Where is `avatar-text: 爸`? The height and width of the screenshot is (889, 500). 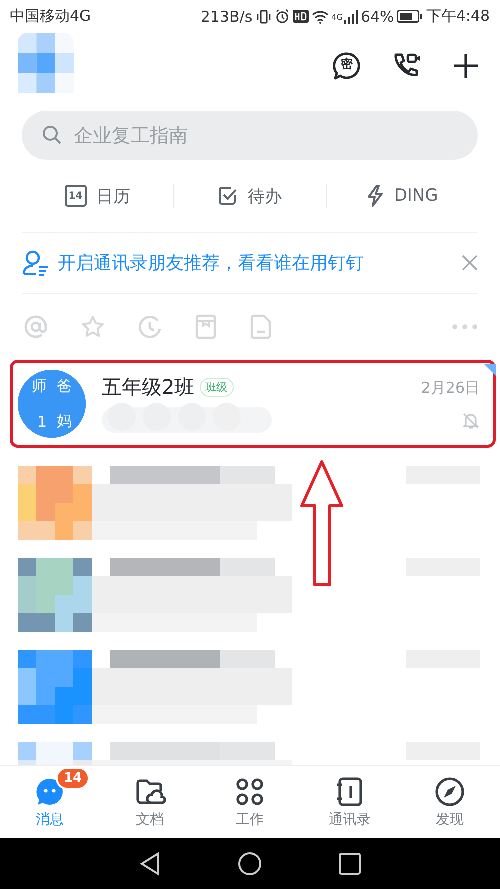 avatar-text: 爸 is located at coordinates (69, 386).